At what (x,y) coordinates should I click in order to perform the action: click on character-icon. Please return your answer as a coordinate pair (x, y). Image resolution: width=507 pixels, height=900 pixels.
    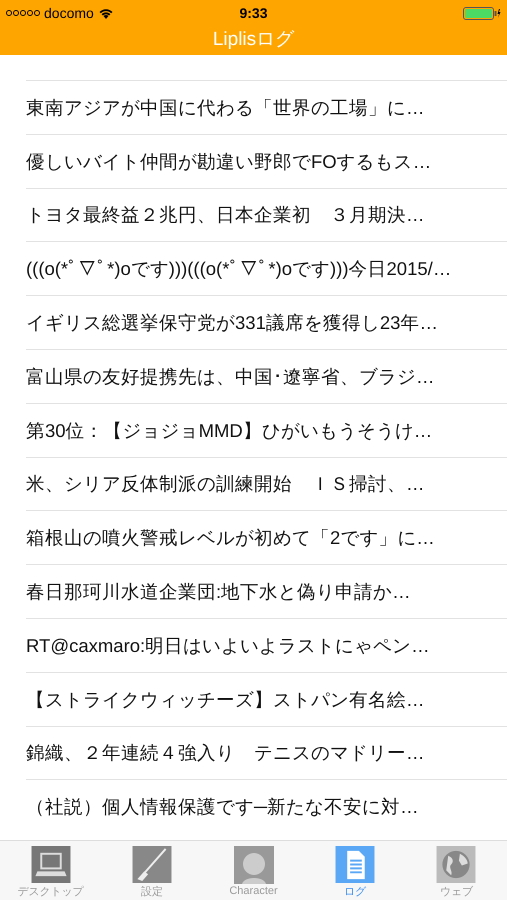
    Looking at the image, I should click on (254, 865).